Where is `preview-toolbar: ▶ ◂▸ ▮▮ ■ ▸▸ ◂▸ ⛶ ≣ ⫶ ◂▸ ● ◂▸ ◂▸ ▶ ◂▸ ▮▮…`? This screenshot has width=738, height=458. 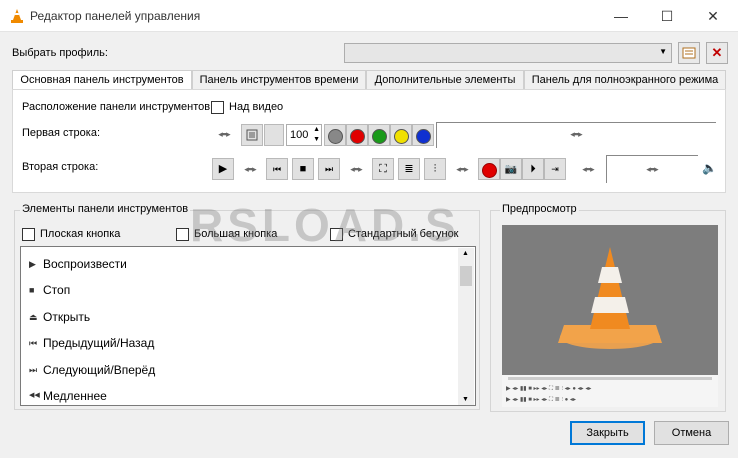 preview-toolbar: ▶ ◂▸ ▮▮ ■ ▸▸ ◂▸ ⛶ ≣ ⫶ ◂▸ ● ◂▸ ◂▸ ▶ ◂▸ ▮▮… is located at coordinates (610, 391).